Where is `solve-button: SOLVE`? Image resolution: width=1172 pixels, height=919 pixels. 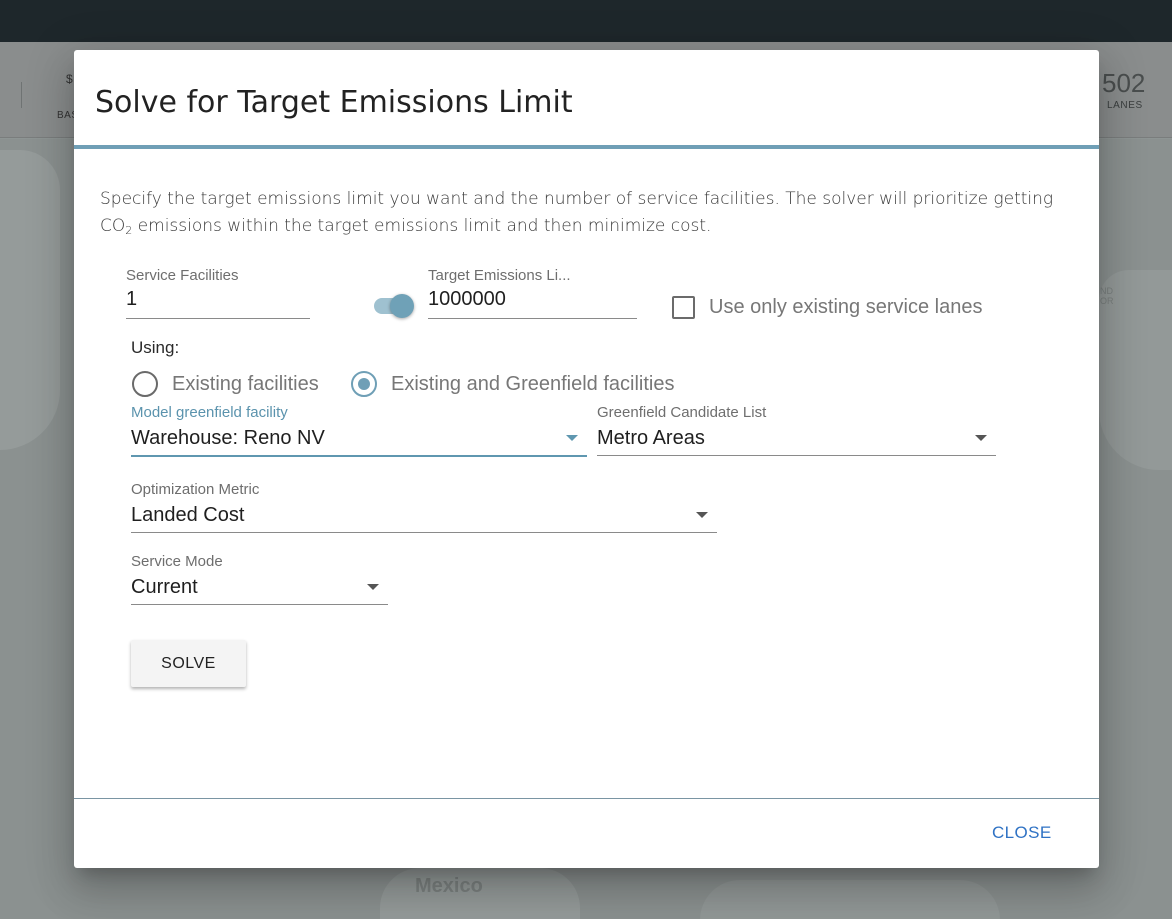
solve-button: SOLVE is located at coordinates (188, 663).